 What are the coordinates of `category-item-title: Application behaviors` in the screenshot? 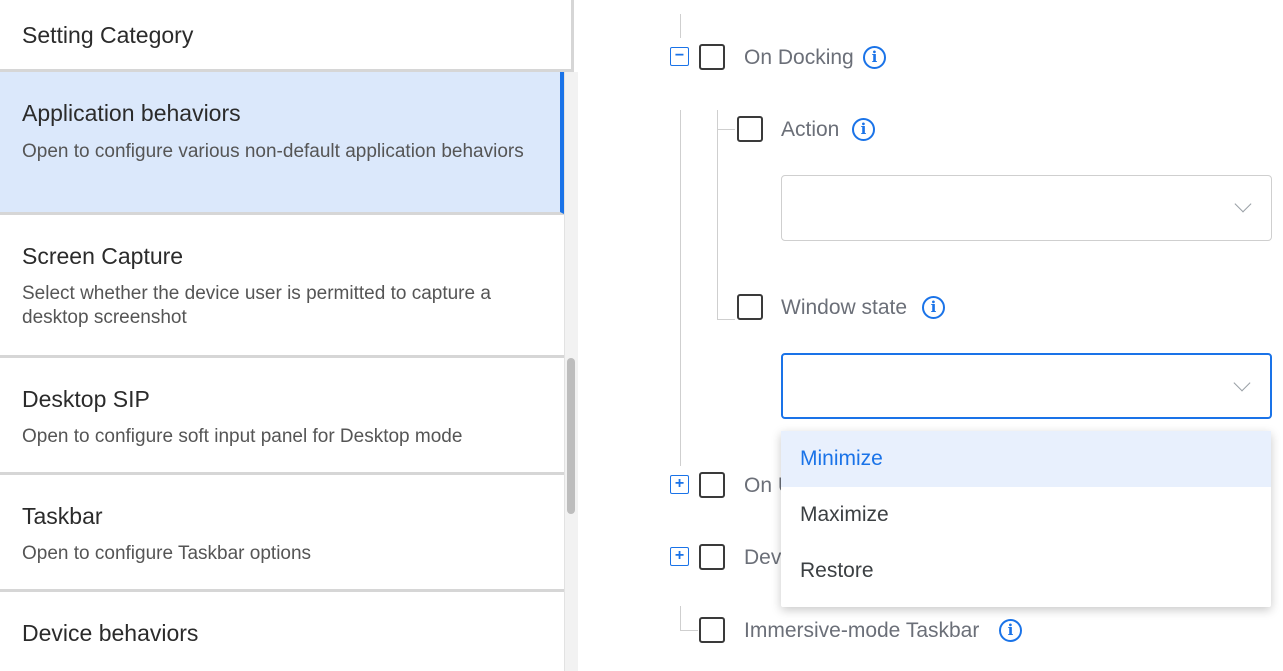 It's located at (131, 113).